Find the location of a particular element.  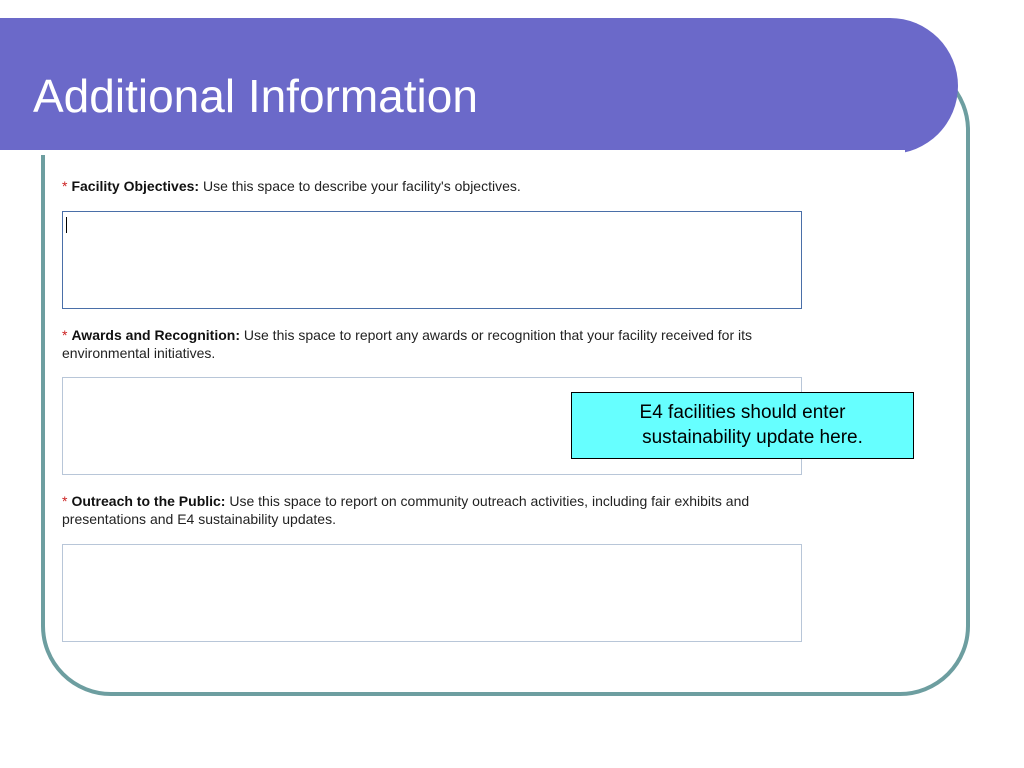

text-caret is located at coordinates (66, 225).